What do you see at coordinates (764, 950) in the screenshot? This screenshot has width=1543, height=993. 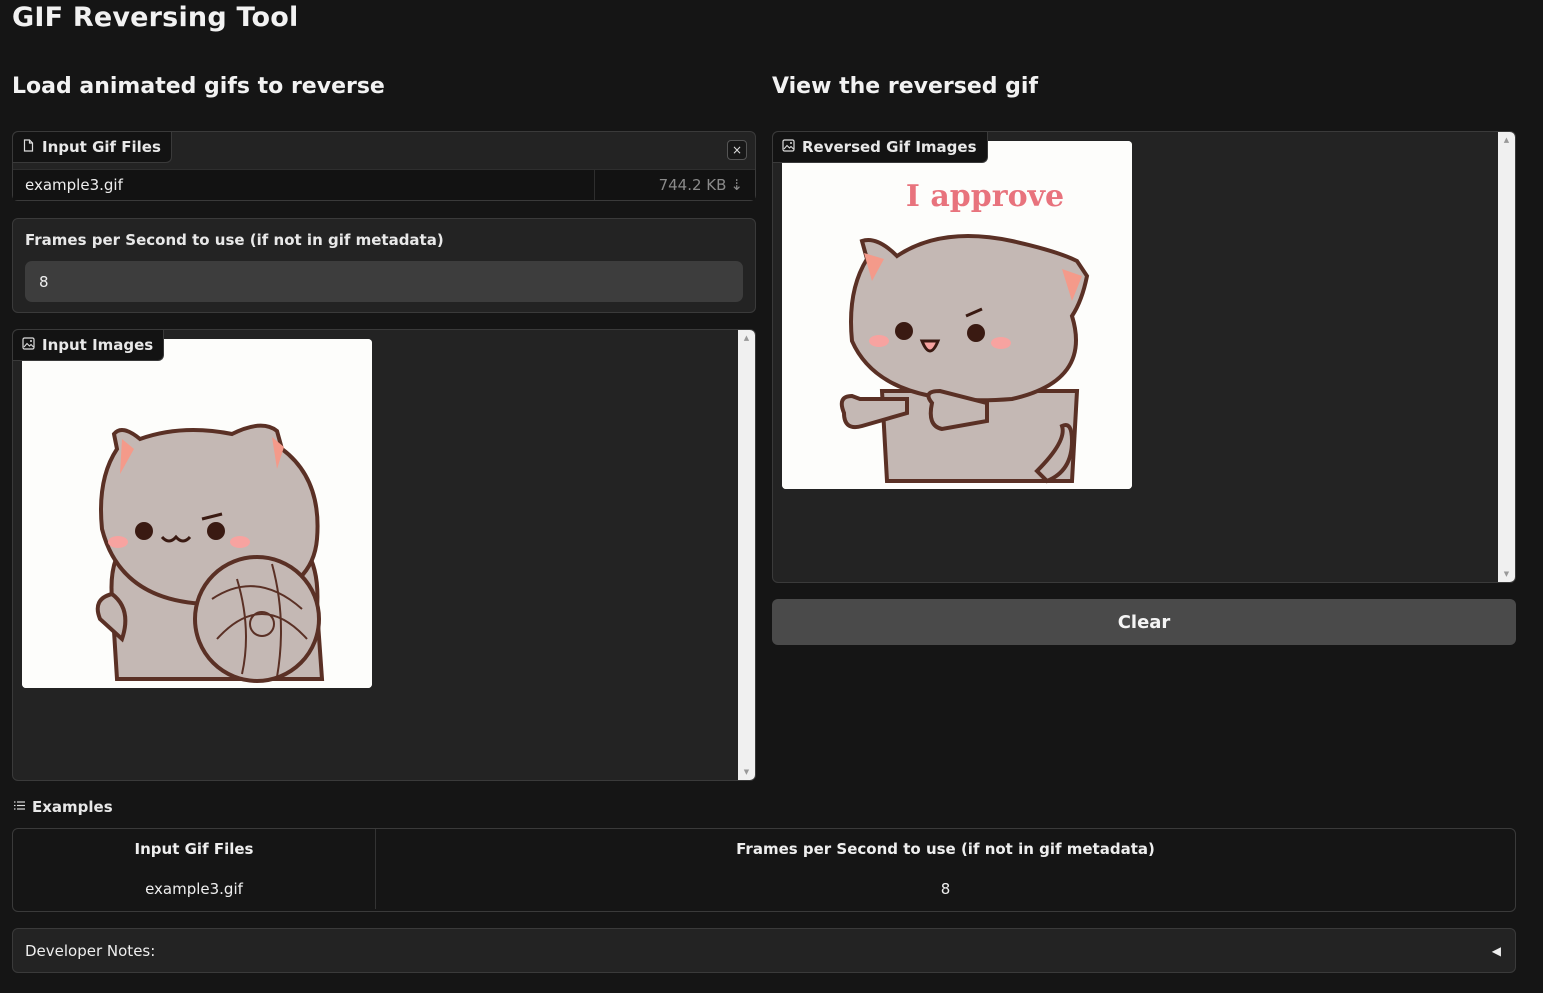 I see `developer-notes-accordion: Developer Notes: ◀` at bounding box center [764, 950].